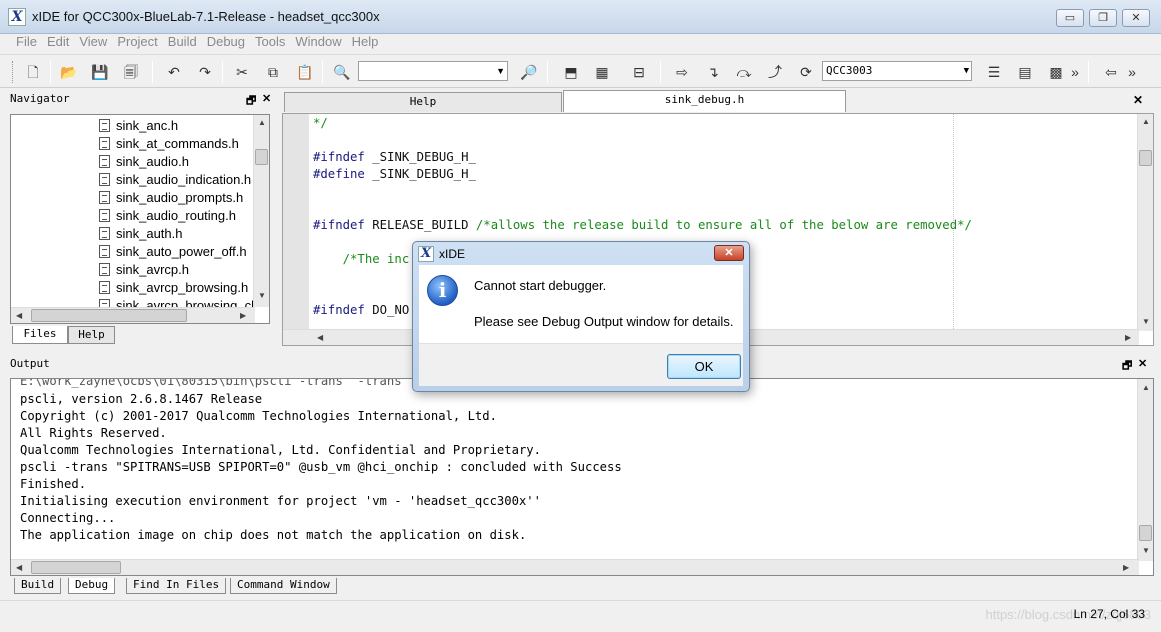 This screenshot has width=1161, height=632. Describe the element at coordinates (897, 71) in the screenshot. I see `chip-select: QCC3003 ▼` at that location.